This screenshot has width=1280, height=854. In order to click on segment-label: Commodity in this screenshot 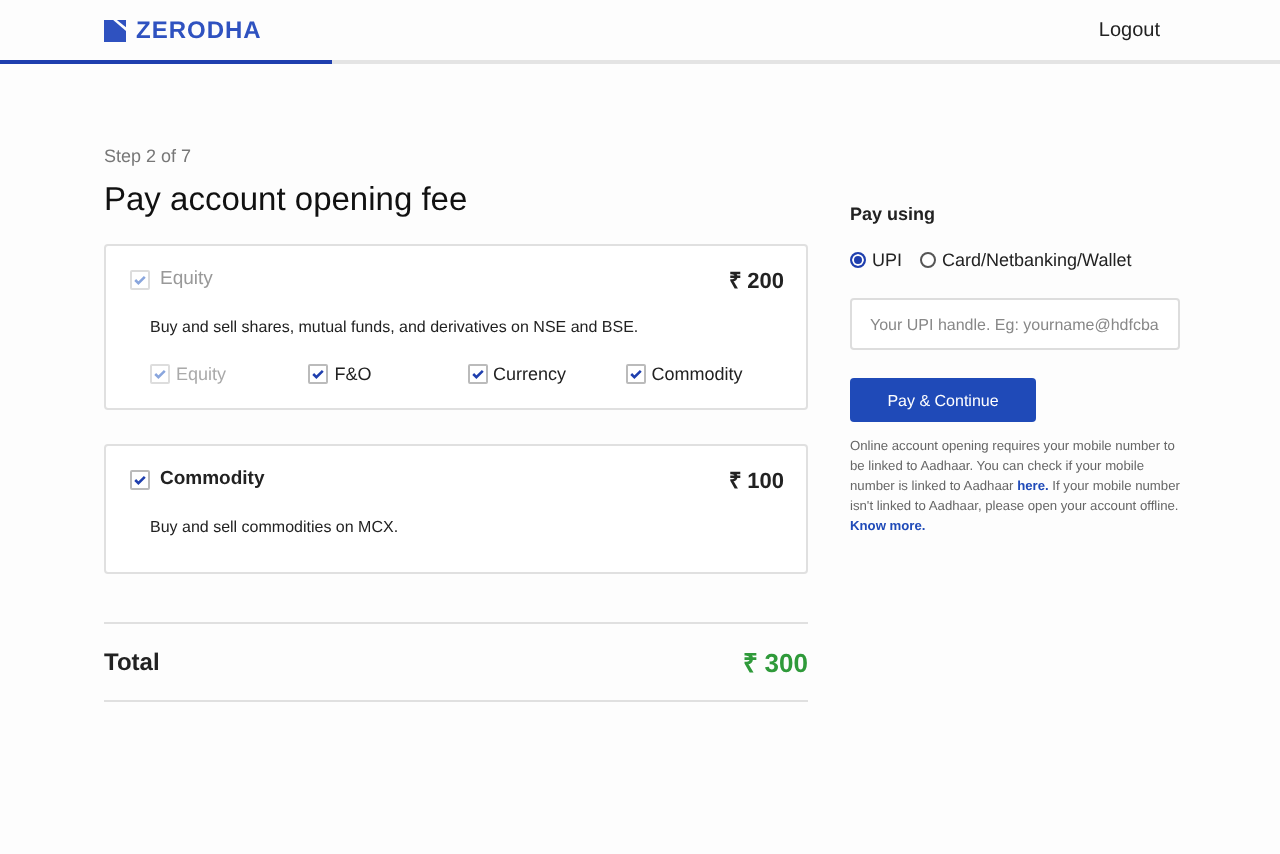, I will do `click(212, 479)`.